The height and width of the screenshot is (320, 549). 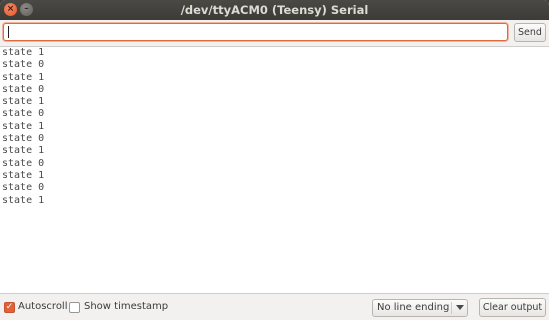 I want to click on line-ending-select: No line ending, so click(x=420, y=308).